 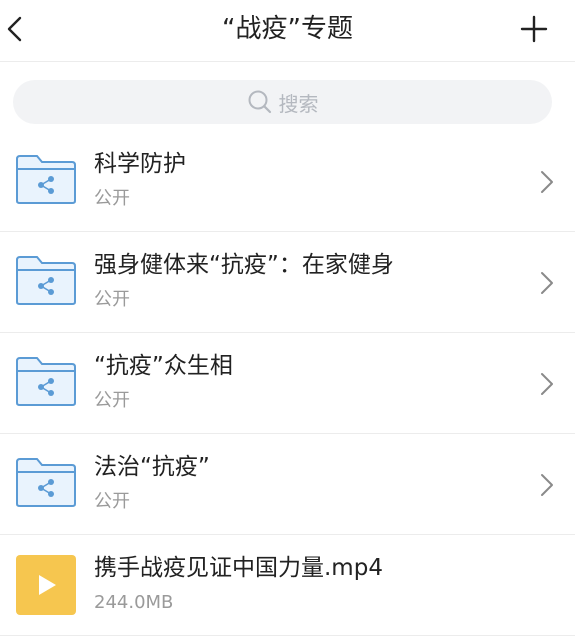 I want to click on search-bar: 搜索, so click(x=282, y=102).